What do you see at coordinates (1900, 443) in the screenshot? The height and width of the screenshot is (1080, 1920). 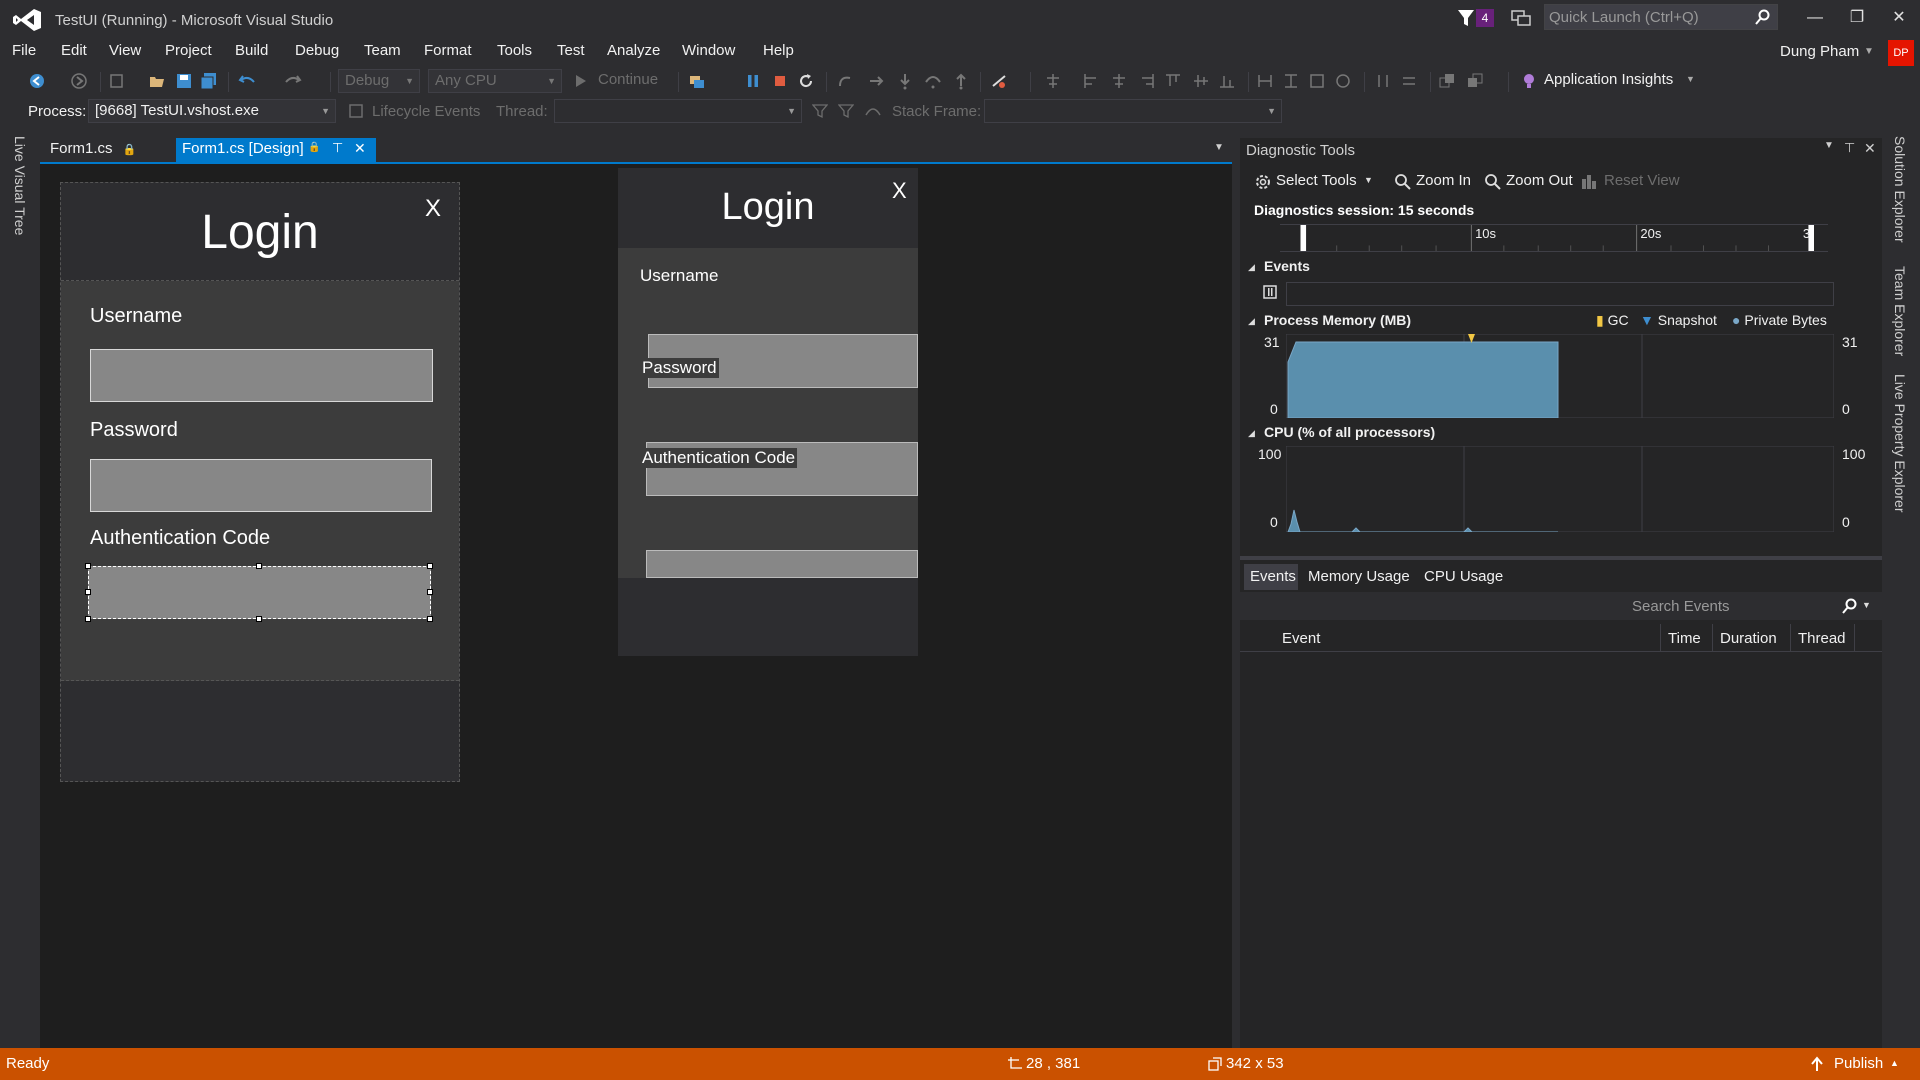 I see `live-property-explorer-tab: Live Property Explorer` at bounding box center [1900, 443].